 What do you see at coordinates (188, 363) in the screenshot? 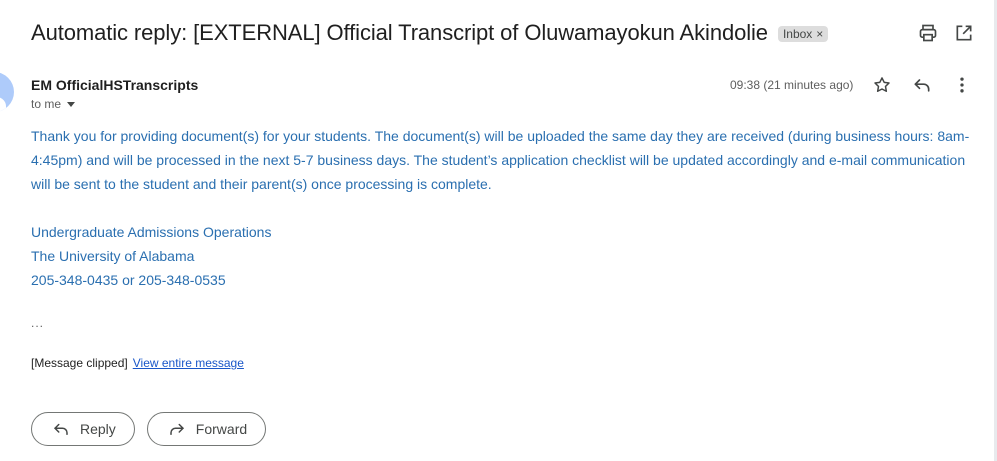
I see `view-entire-message-link: View entire message` at bounding box center [188, 363].